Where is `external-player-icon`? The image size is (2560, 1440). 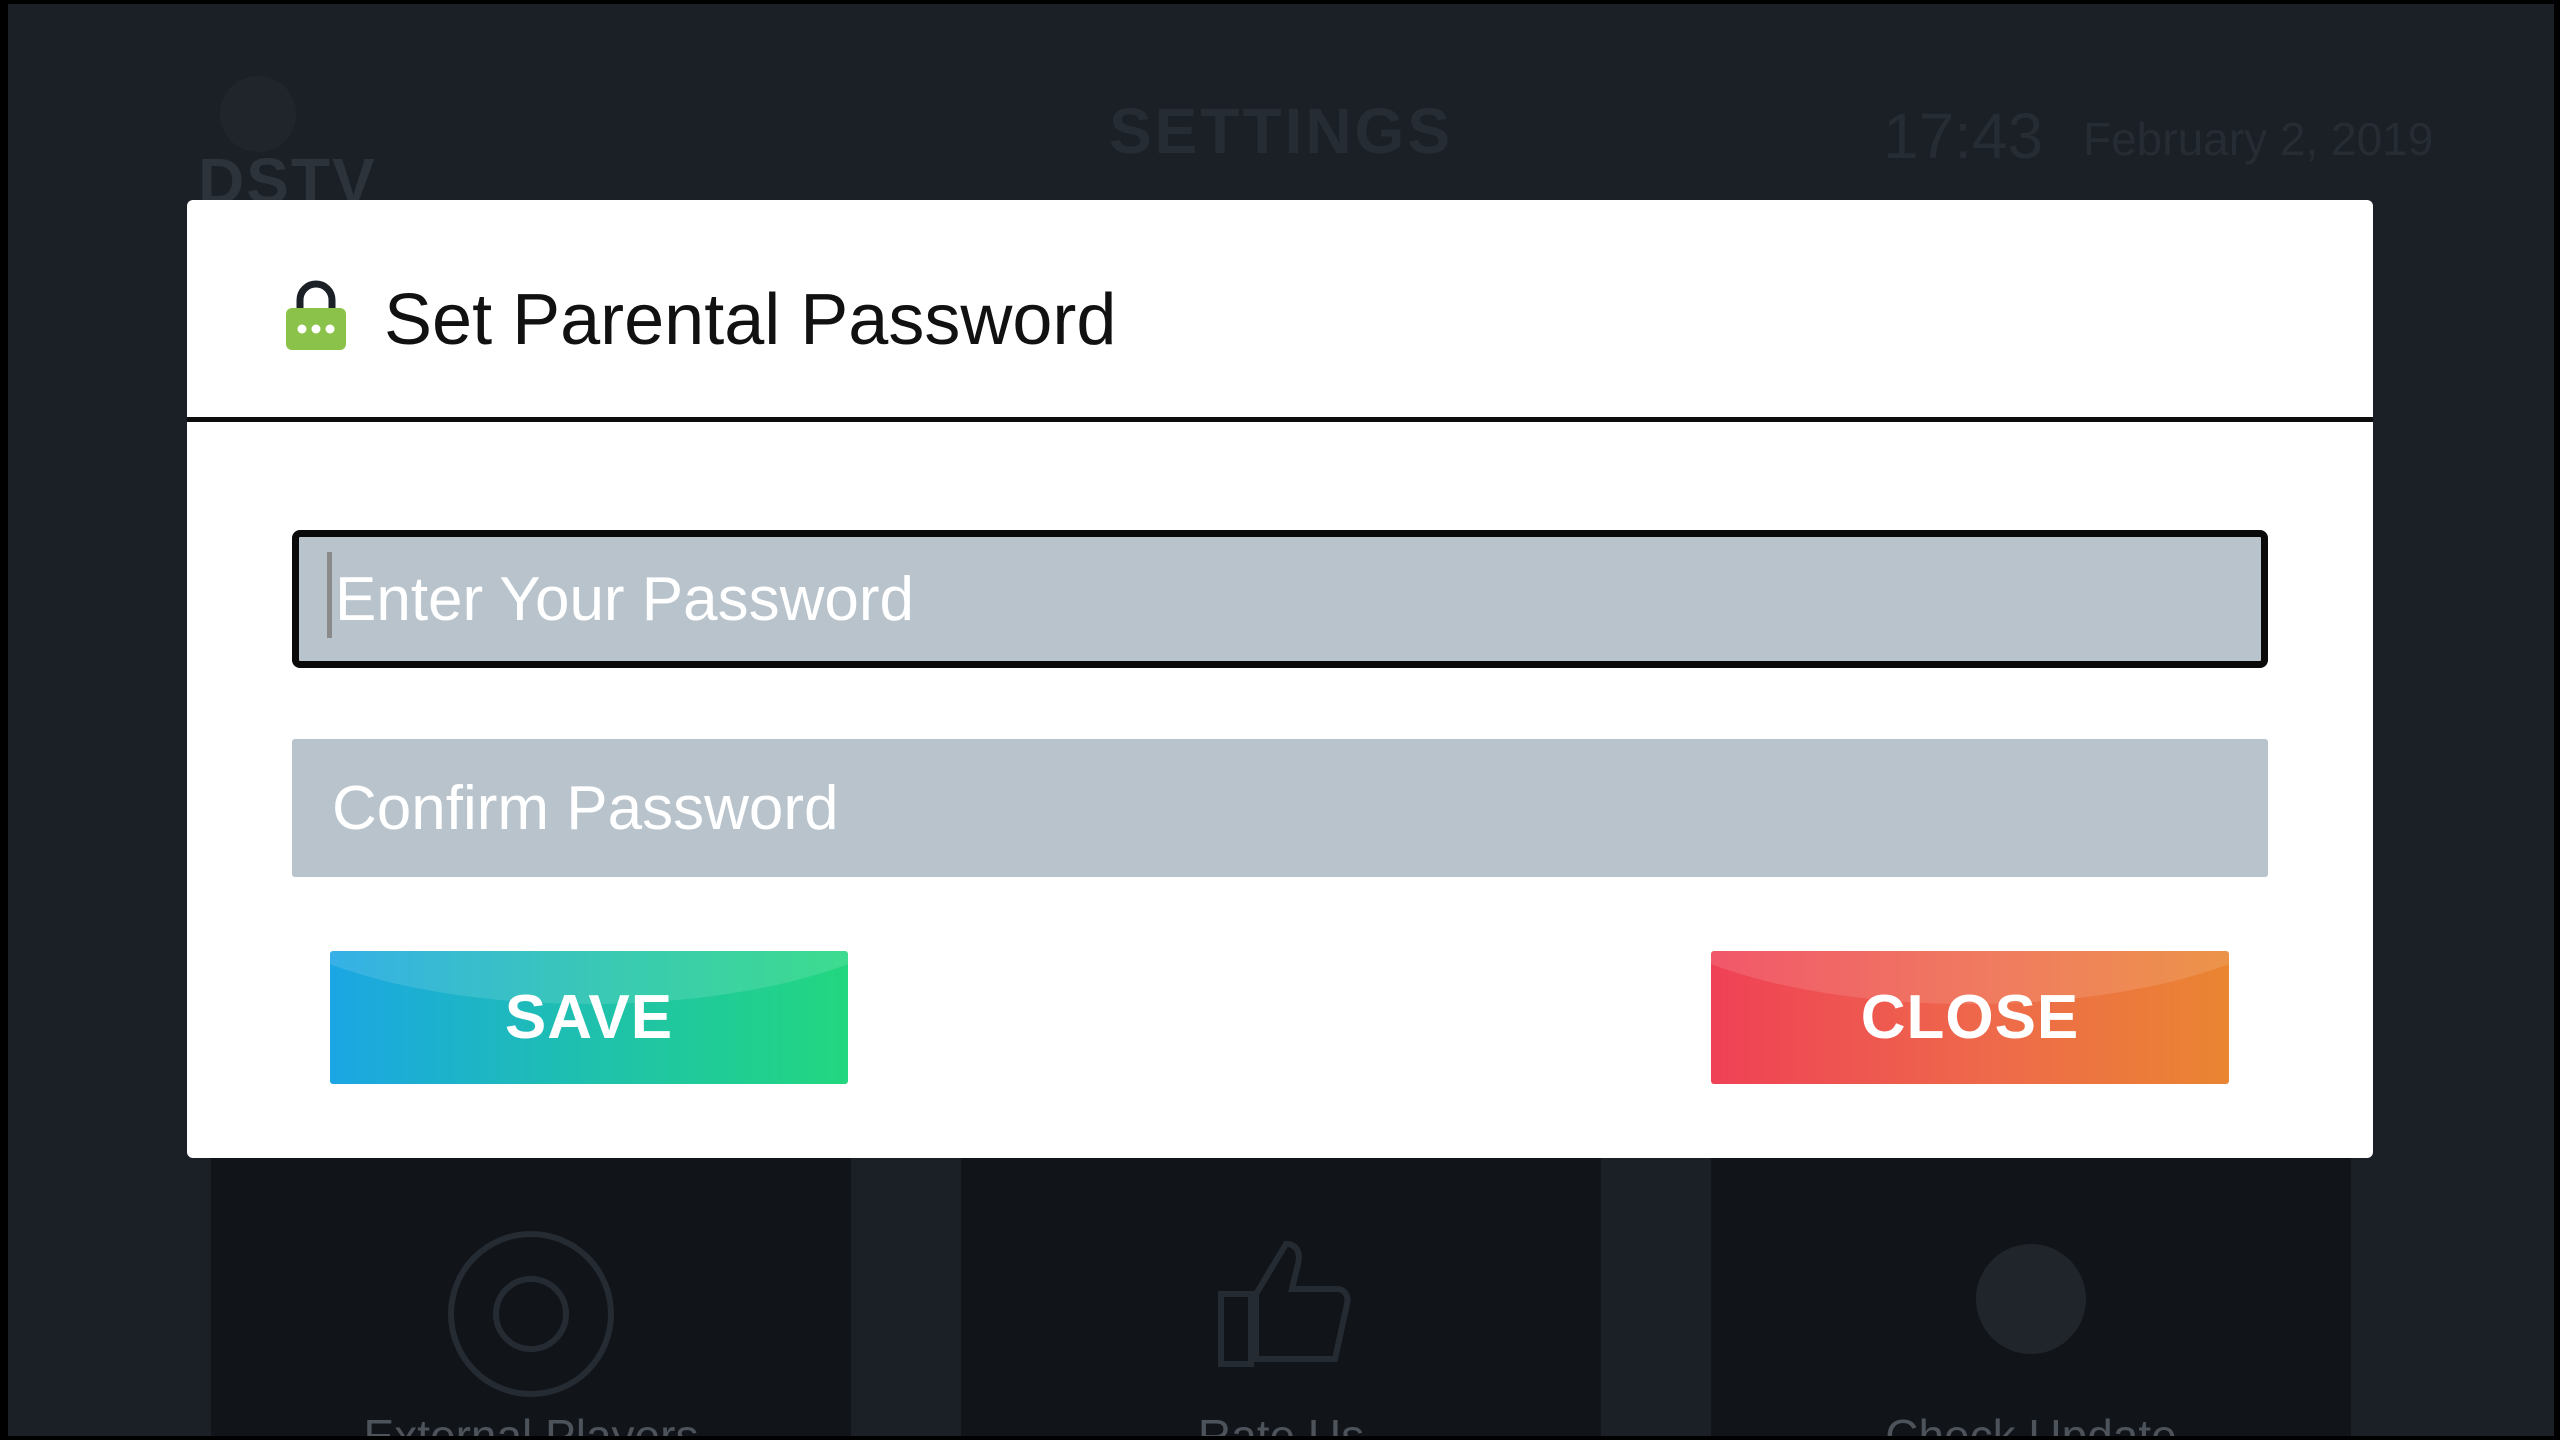
external-player-icon is located at coordinates (531, 1314).